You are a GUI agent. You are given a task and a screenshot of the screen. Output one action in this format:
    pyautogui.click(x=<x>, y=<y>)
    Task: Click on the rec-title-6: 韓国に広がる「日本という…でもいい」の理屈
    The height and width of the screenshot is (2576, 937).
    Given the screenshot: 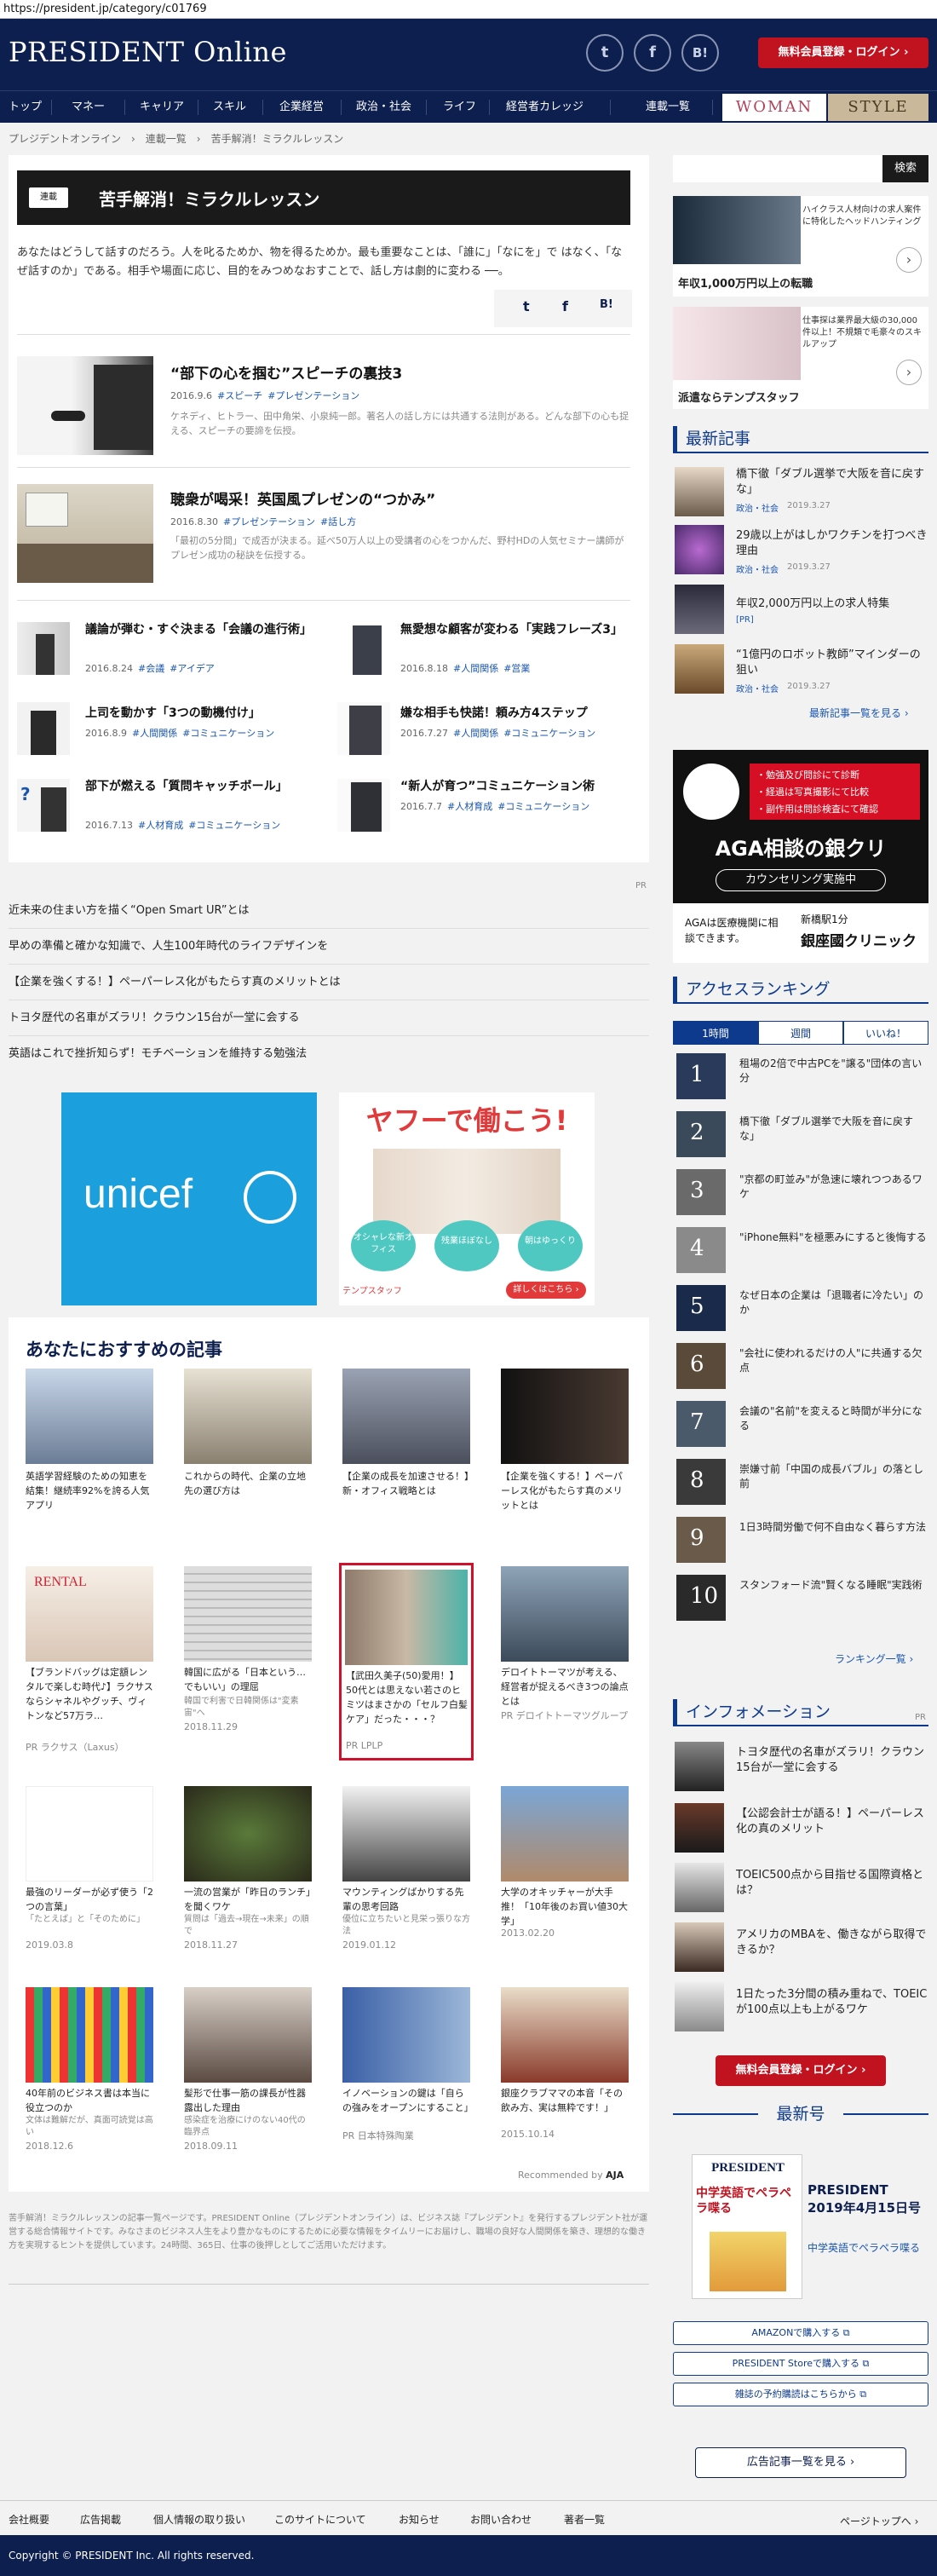 What is the action you would take?
    pyautogui.click(x=248, y=1679)
    